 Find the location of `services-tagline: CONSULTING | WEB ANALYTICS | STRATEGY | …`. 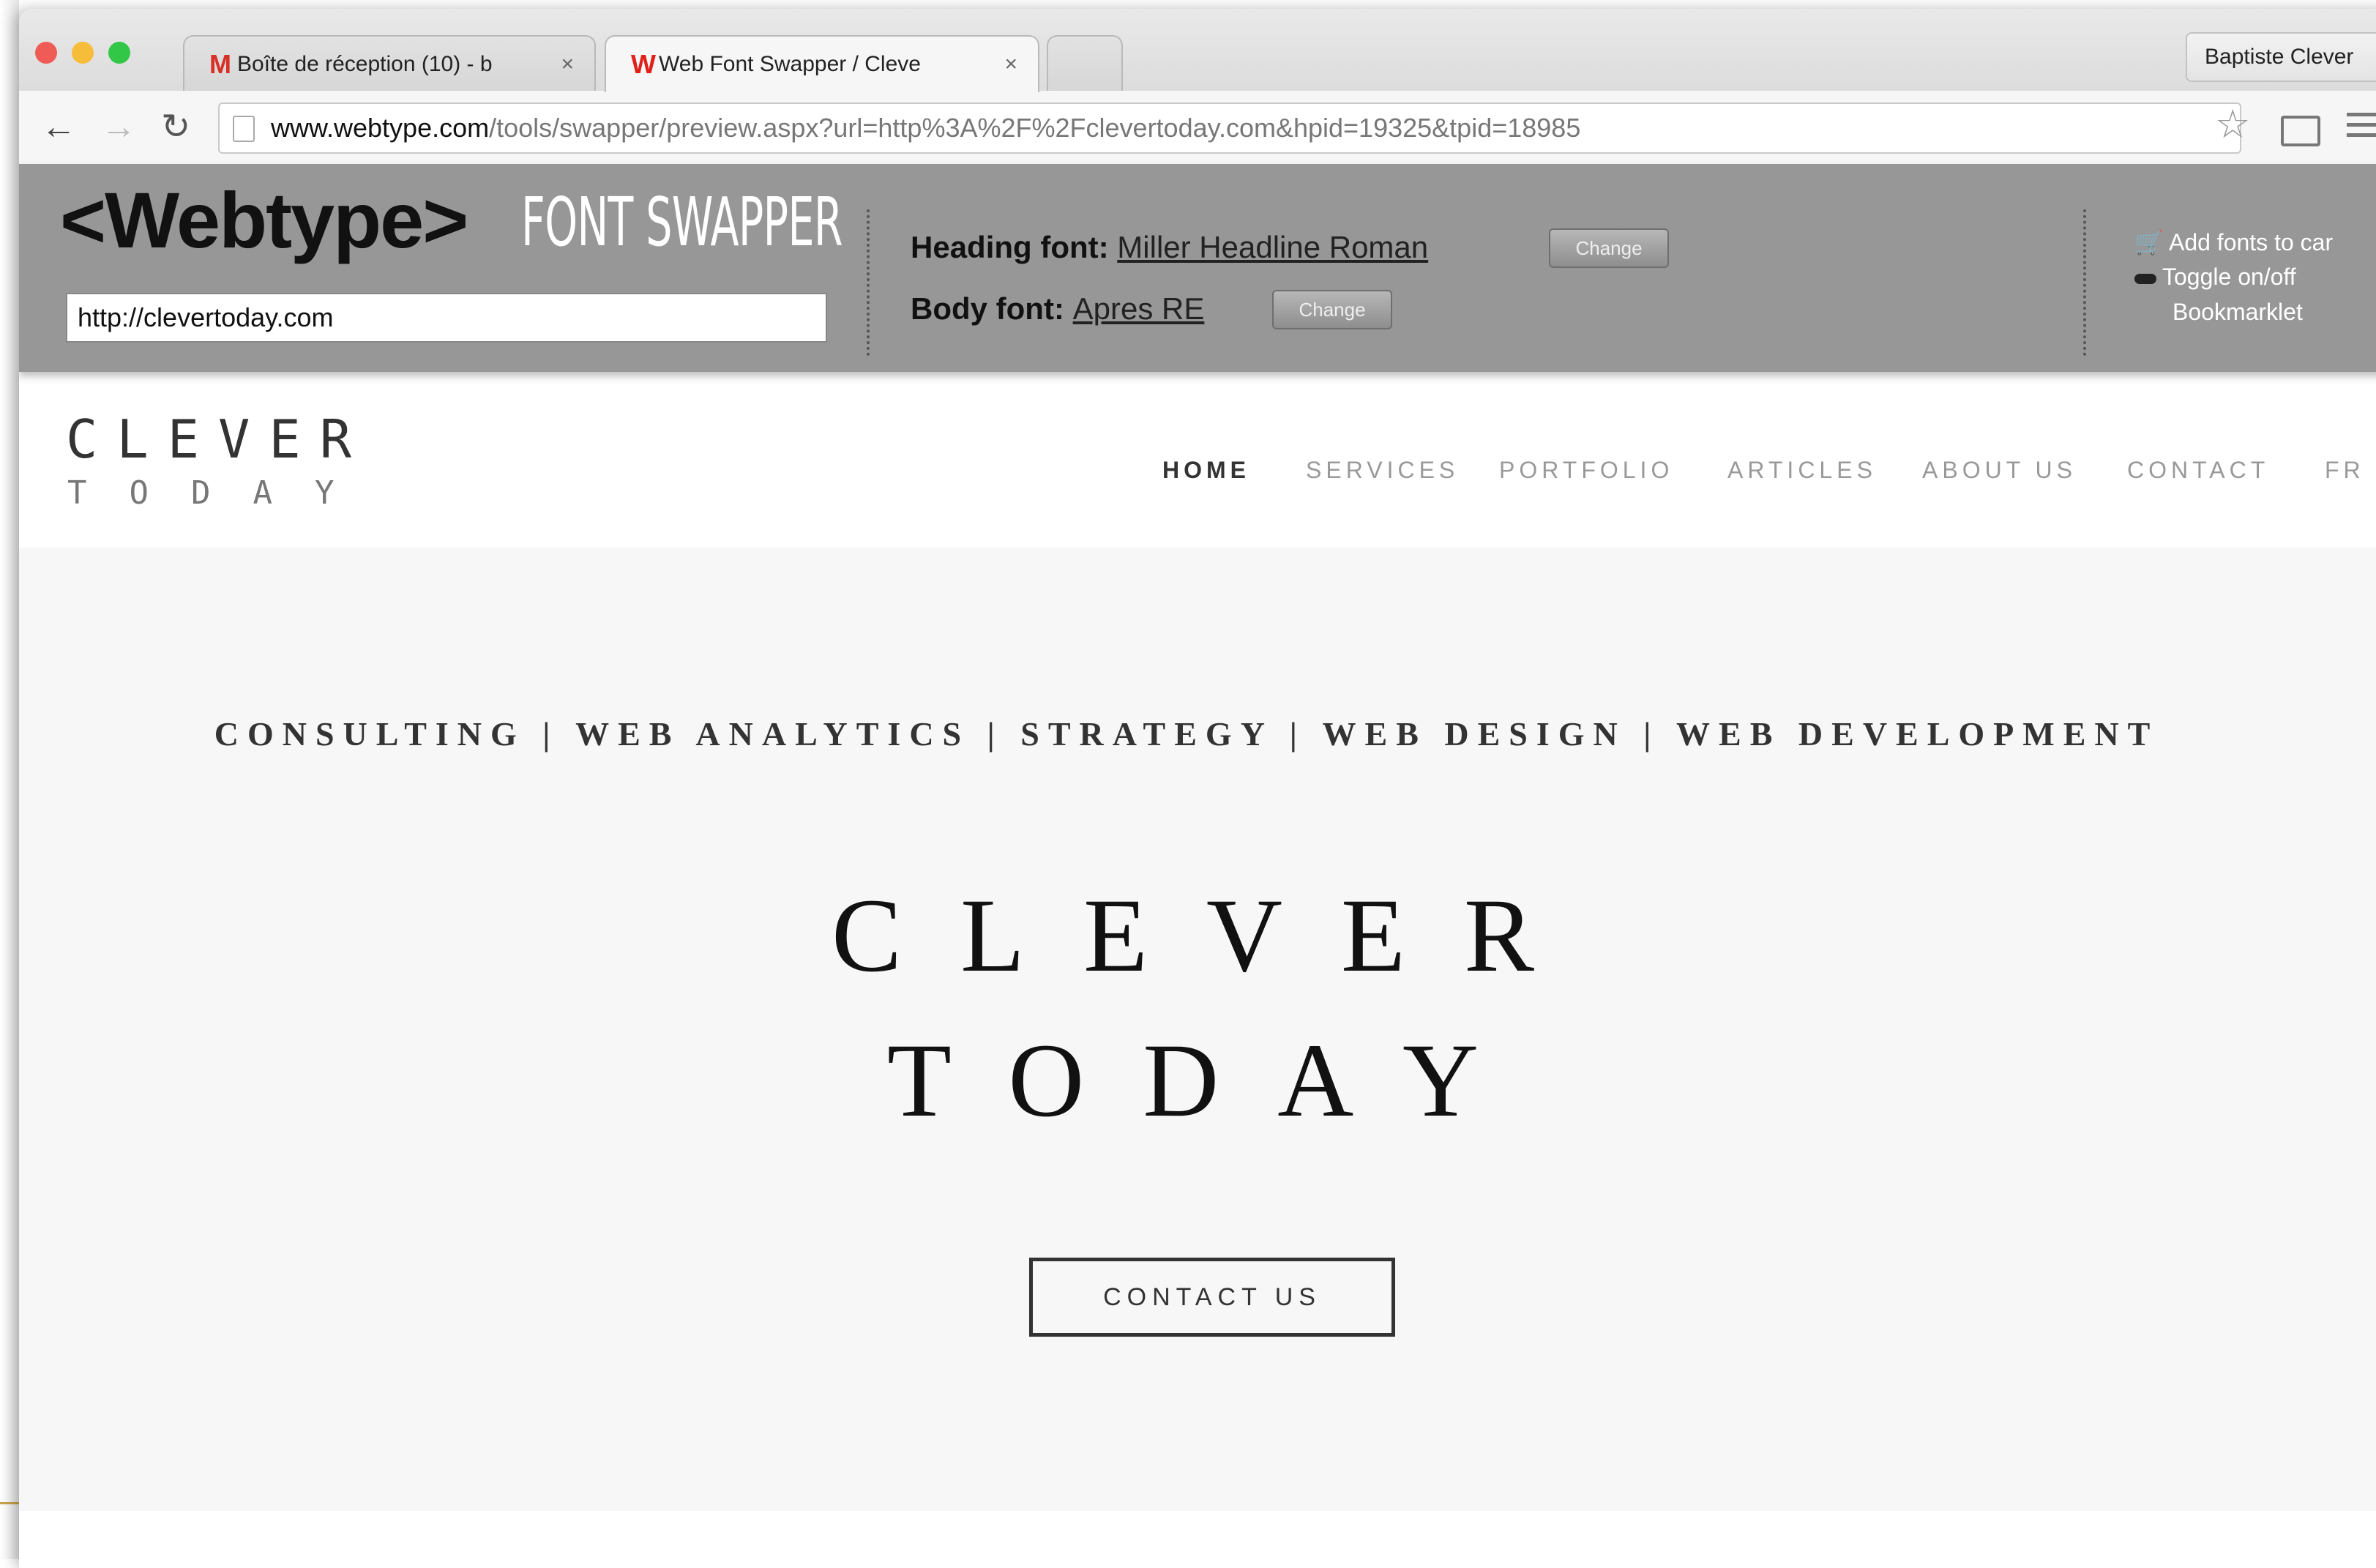

services-tagline: CONSULTING | WEB ANALYTICS | STRATEGY | … is located at coordinates (1186, 734).